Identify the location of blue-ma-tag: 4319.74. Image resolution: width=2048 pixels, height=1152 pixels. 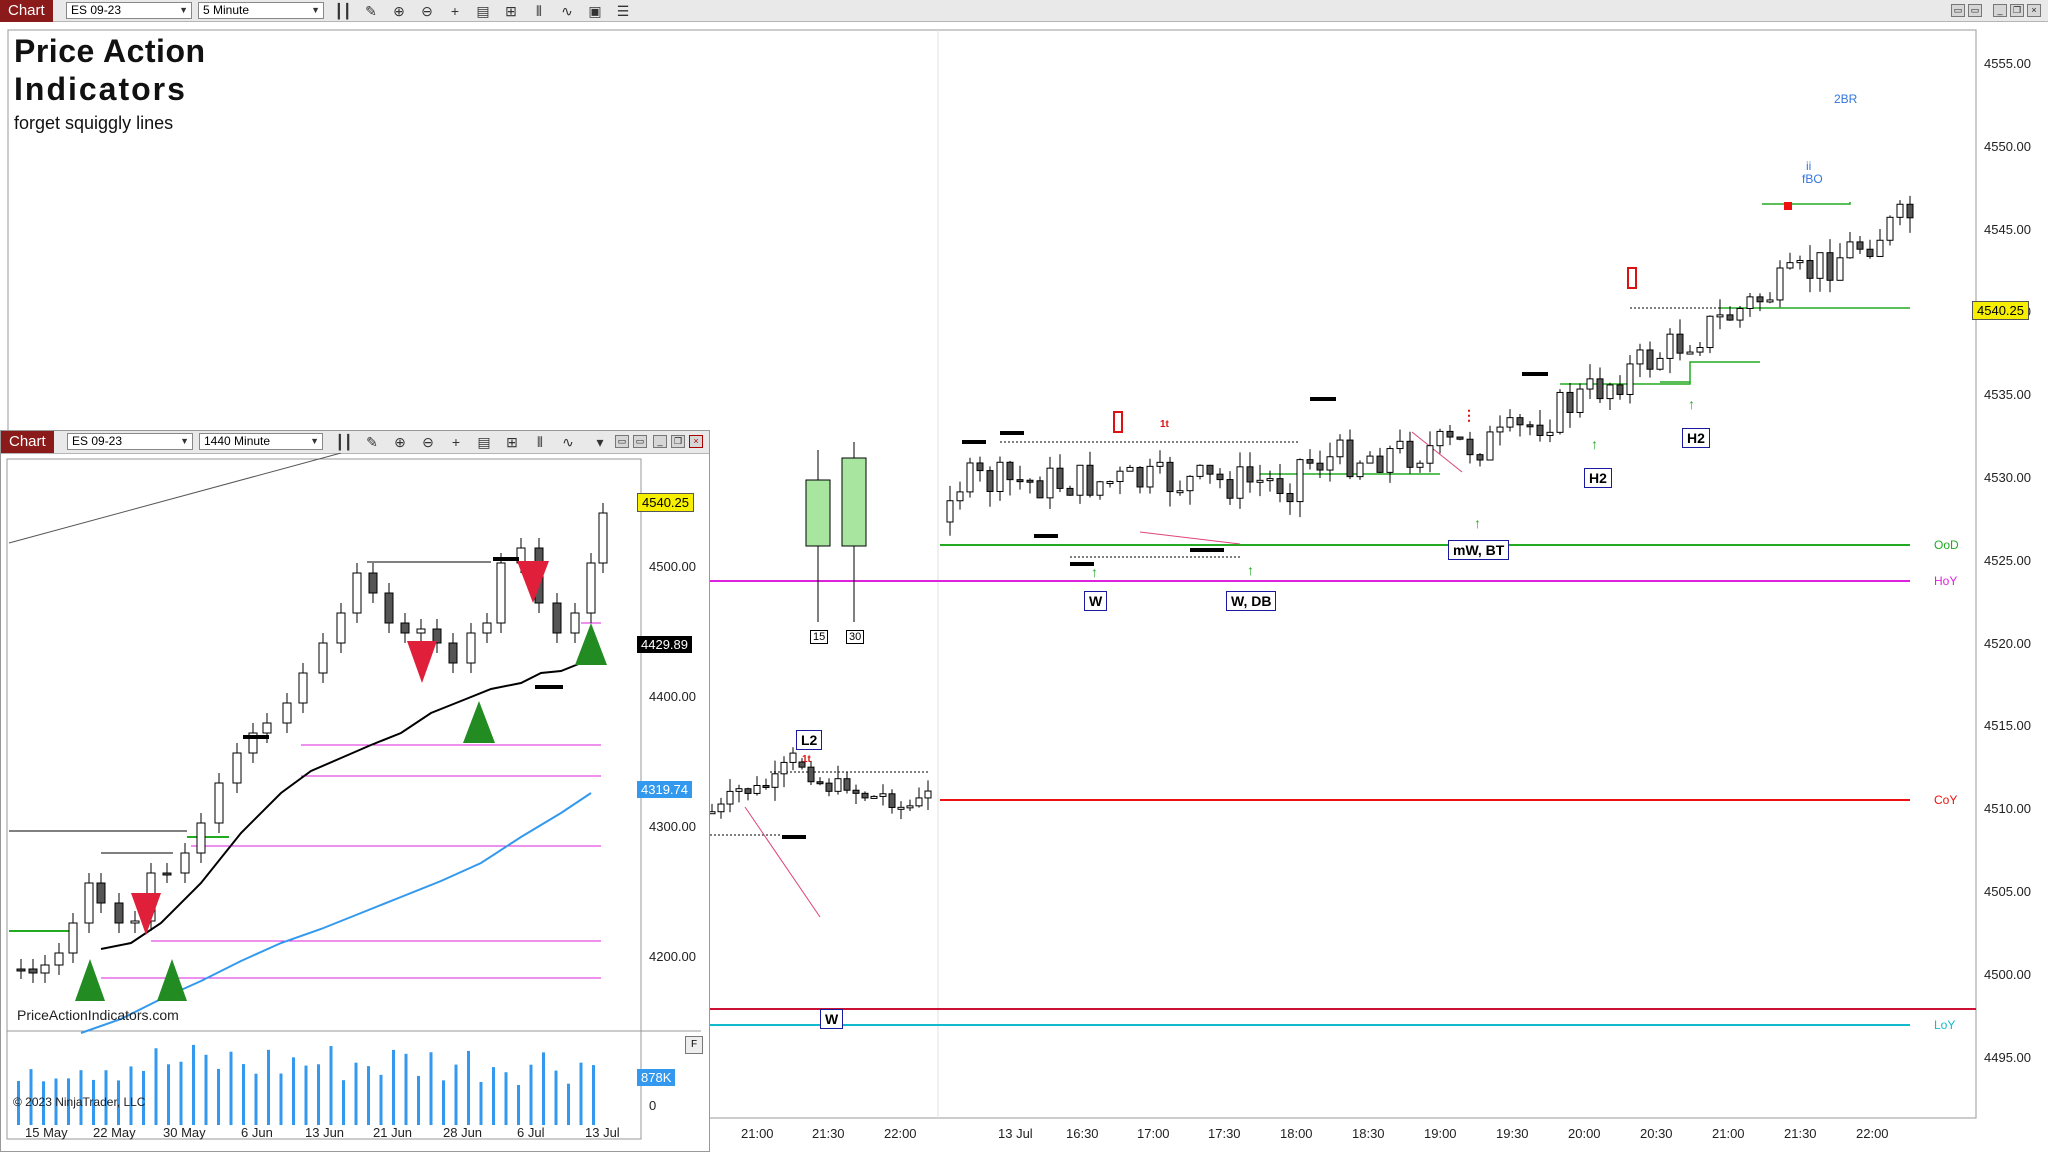
(664, 789).